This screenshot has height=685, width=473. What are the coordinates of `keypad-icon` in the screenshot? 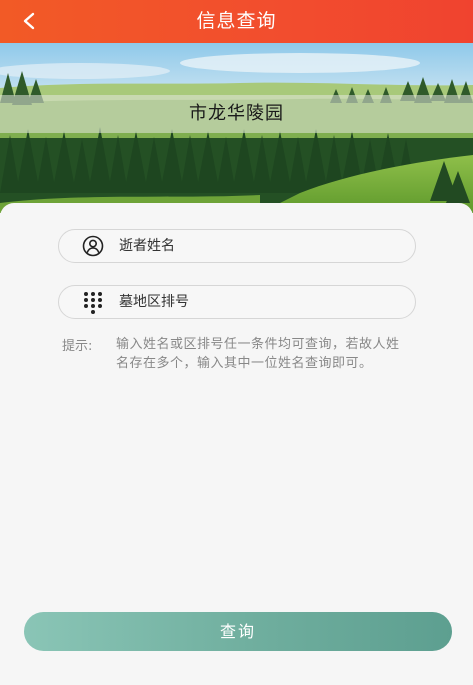 It's located at (93, 302).